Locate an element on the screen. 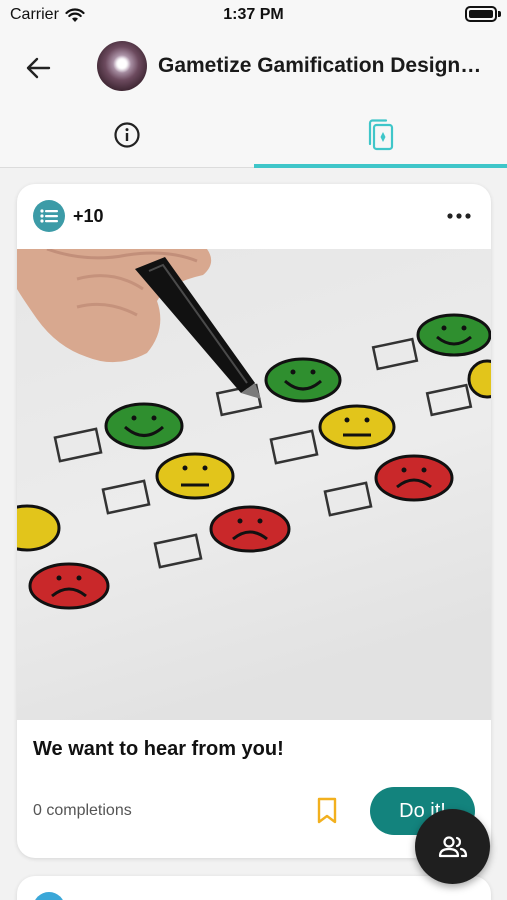  team-fab-button is located at coordinates (452, 846).